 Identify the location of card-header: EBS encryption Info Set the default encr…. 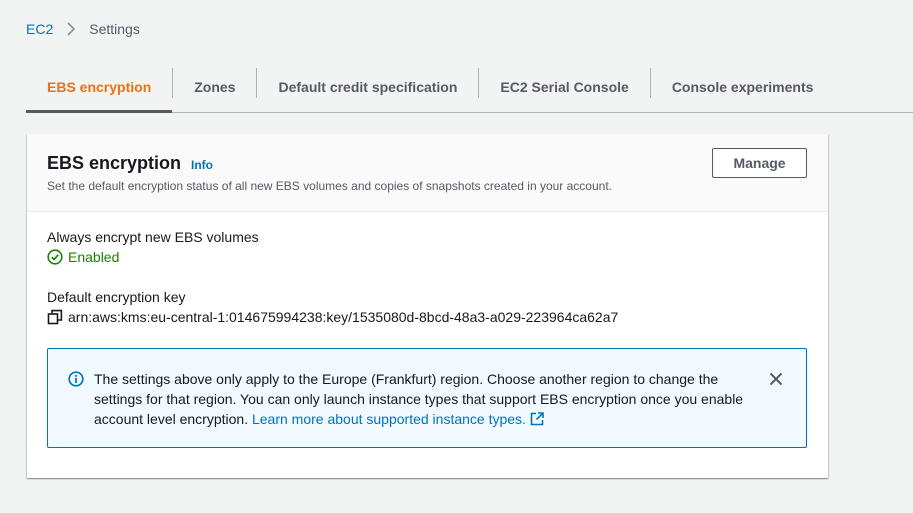
(427, 173).